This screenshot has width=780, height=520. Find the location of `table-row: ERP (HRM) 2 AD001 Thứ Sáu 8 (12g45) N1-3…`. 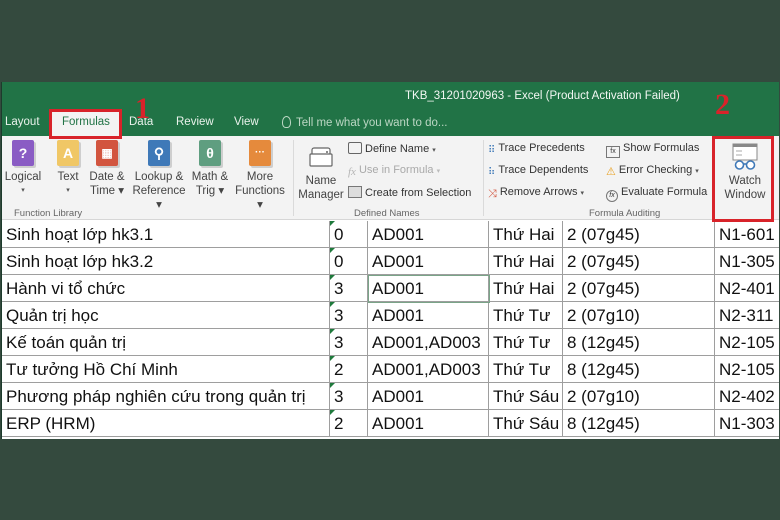

table-row: ERP (HRM) 2 AD001 Thứ Sáu 8 (12g45) N1-3… is located at coordinates (390, 423).